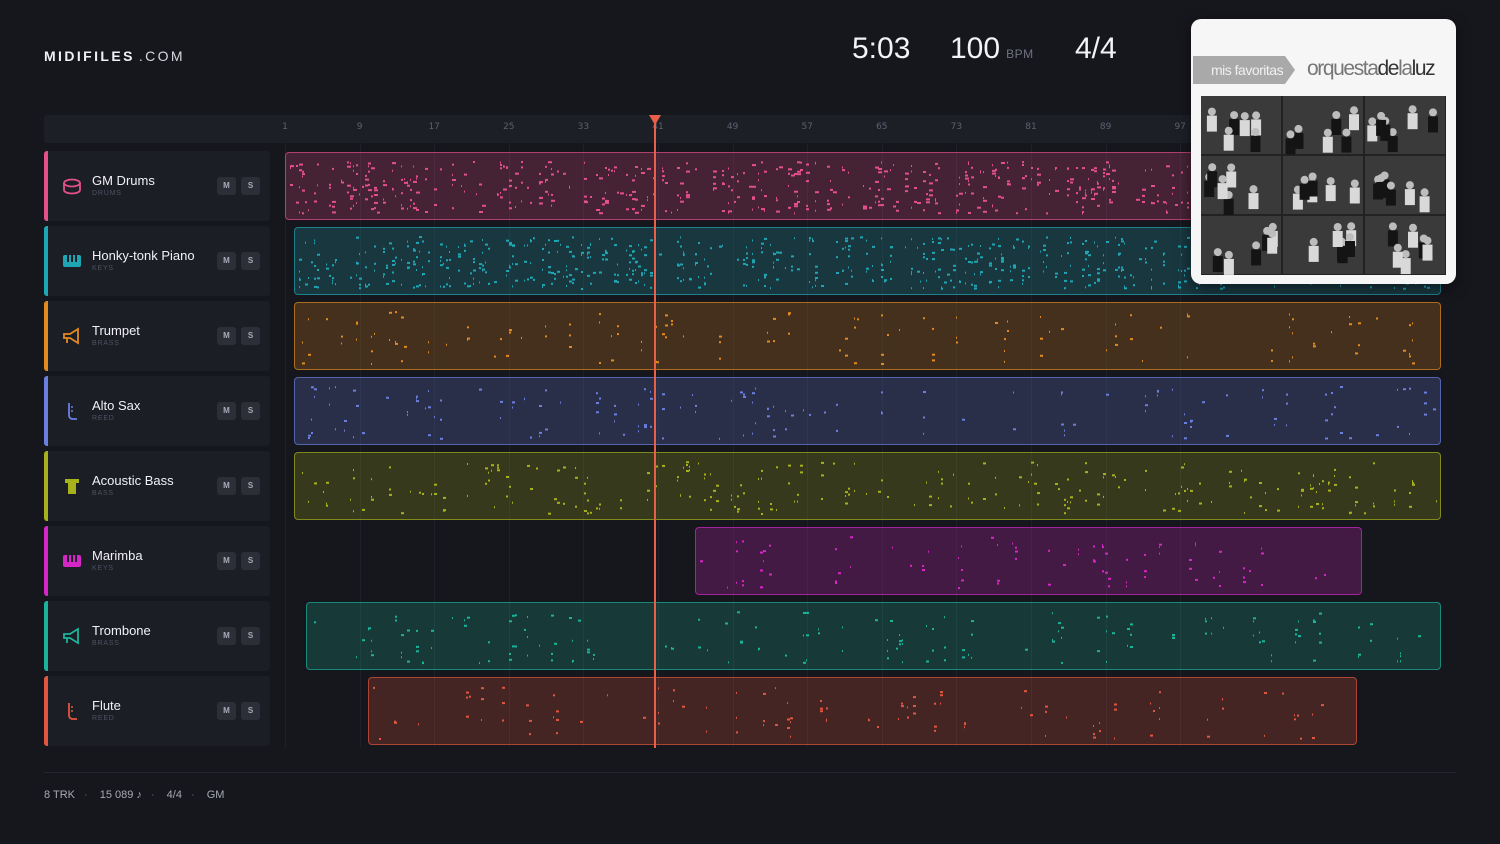 The width and height of the screenshot is (1500, 844). I want to click on album-cover: mis favoritas orquestadelaluz, so click(1323, 151).